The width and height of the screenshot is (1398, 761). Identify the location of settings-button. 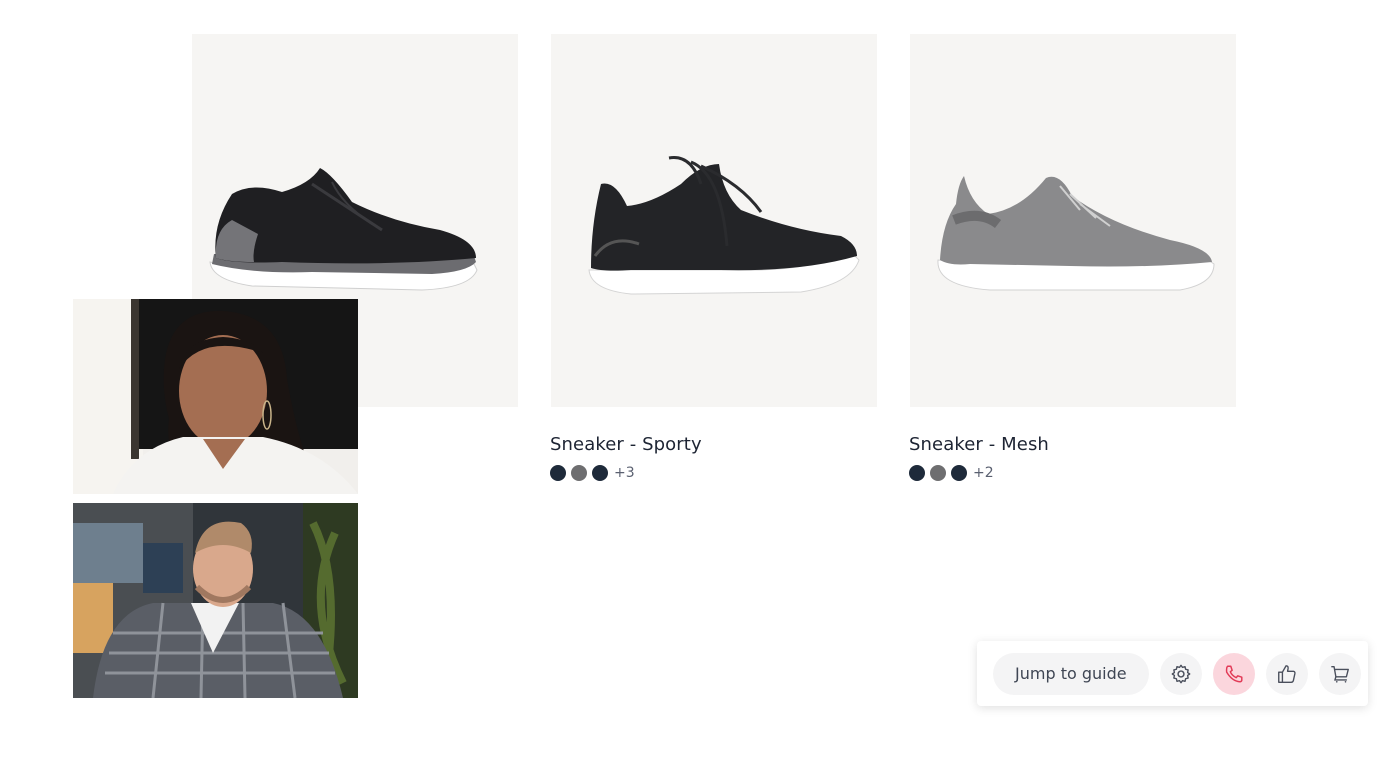
(1180, 673).